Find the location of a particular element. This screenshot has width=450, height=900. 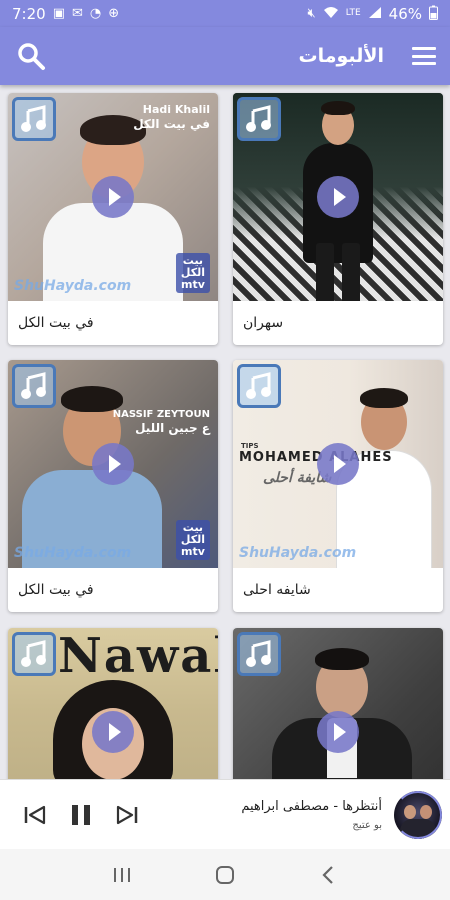

previous-button is located at coordinates (35, 815).